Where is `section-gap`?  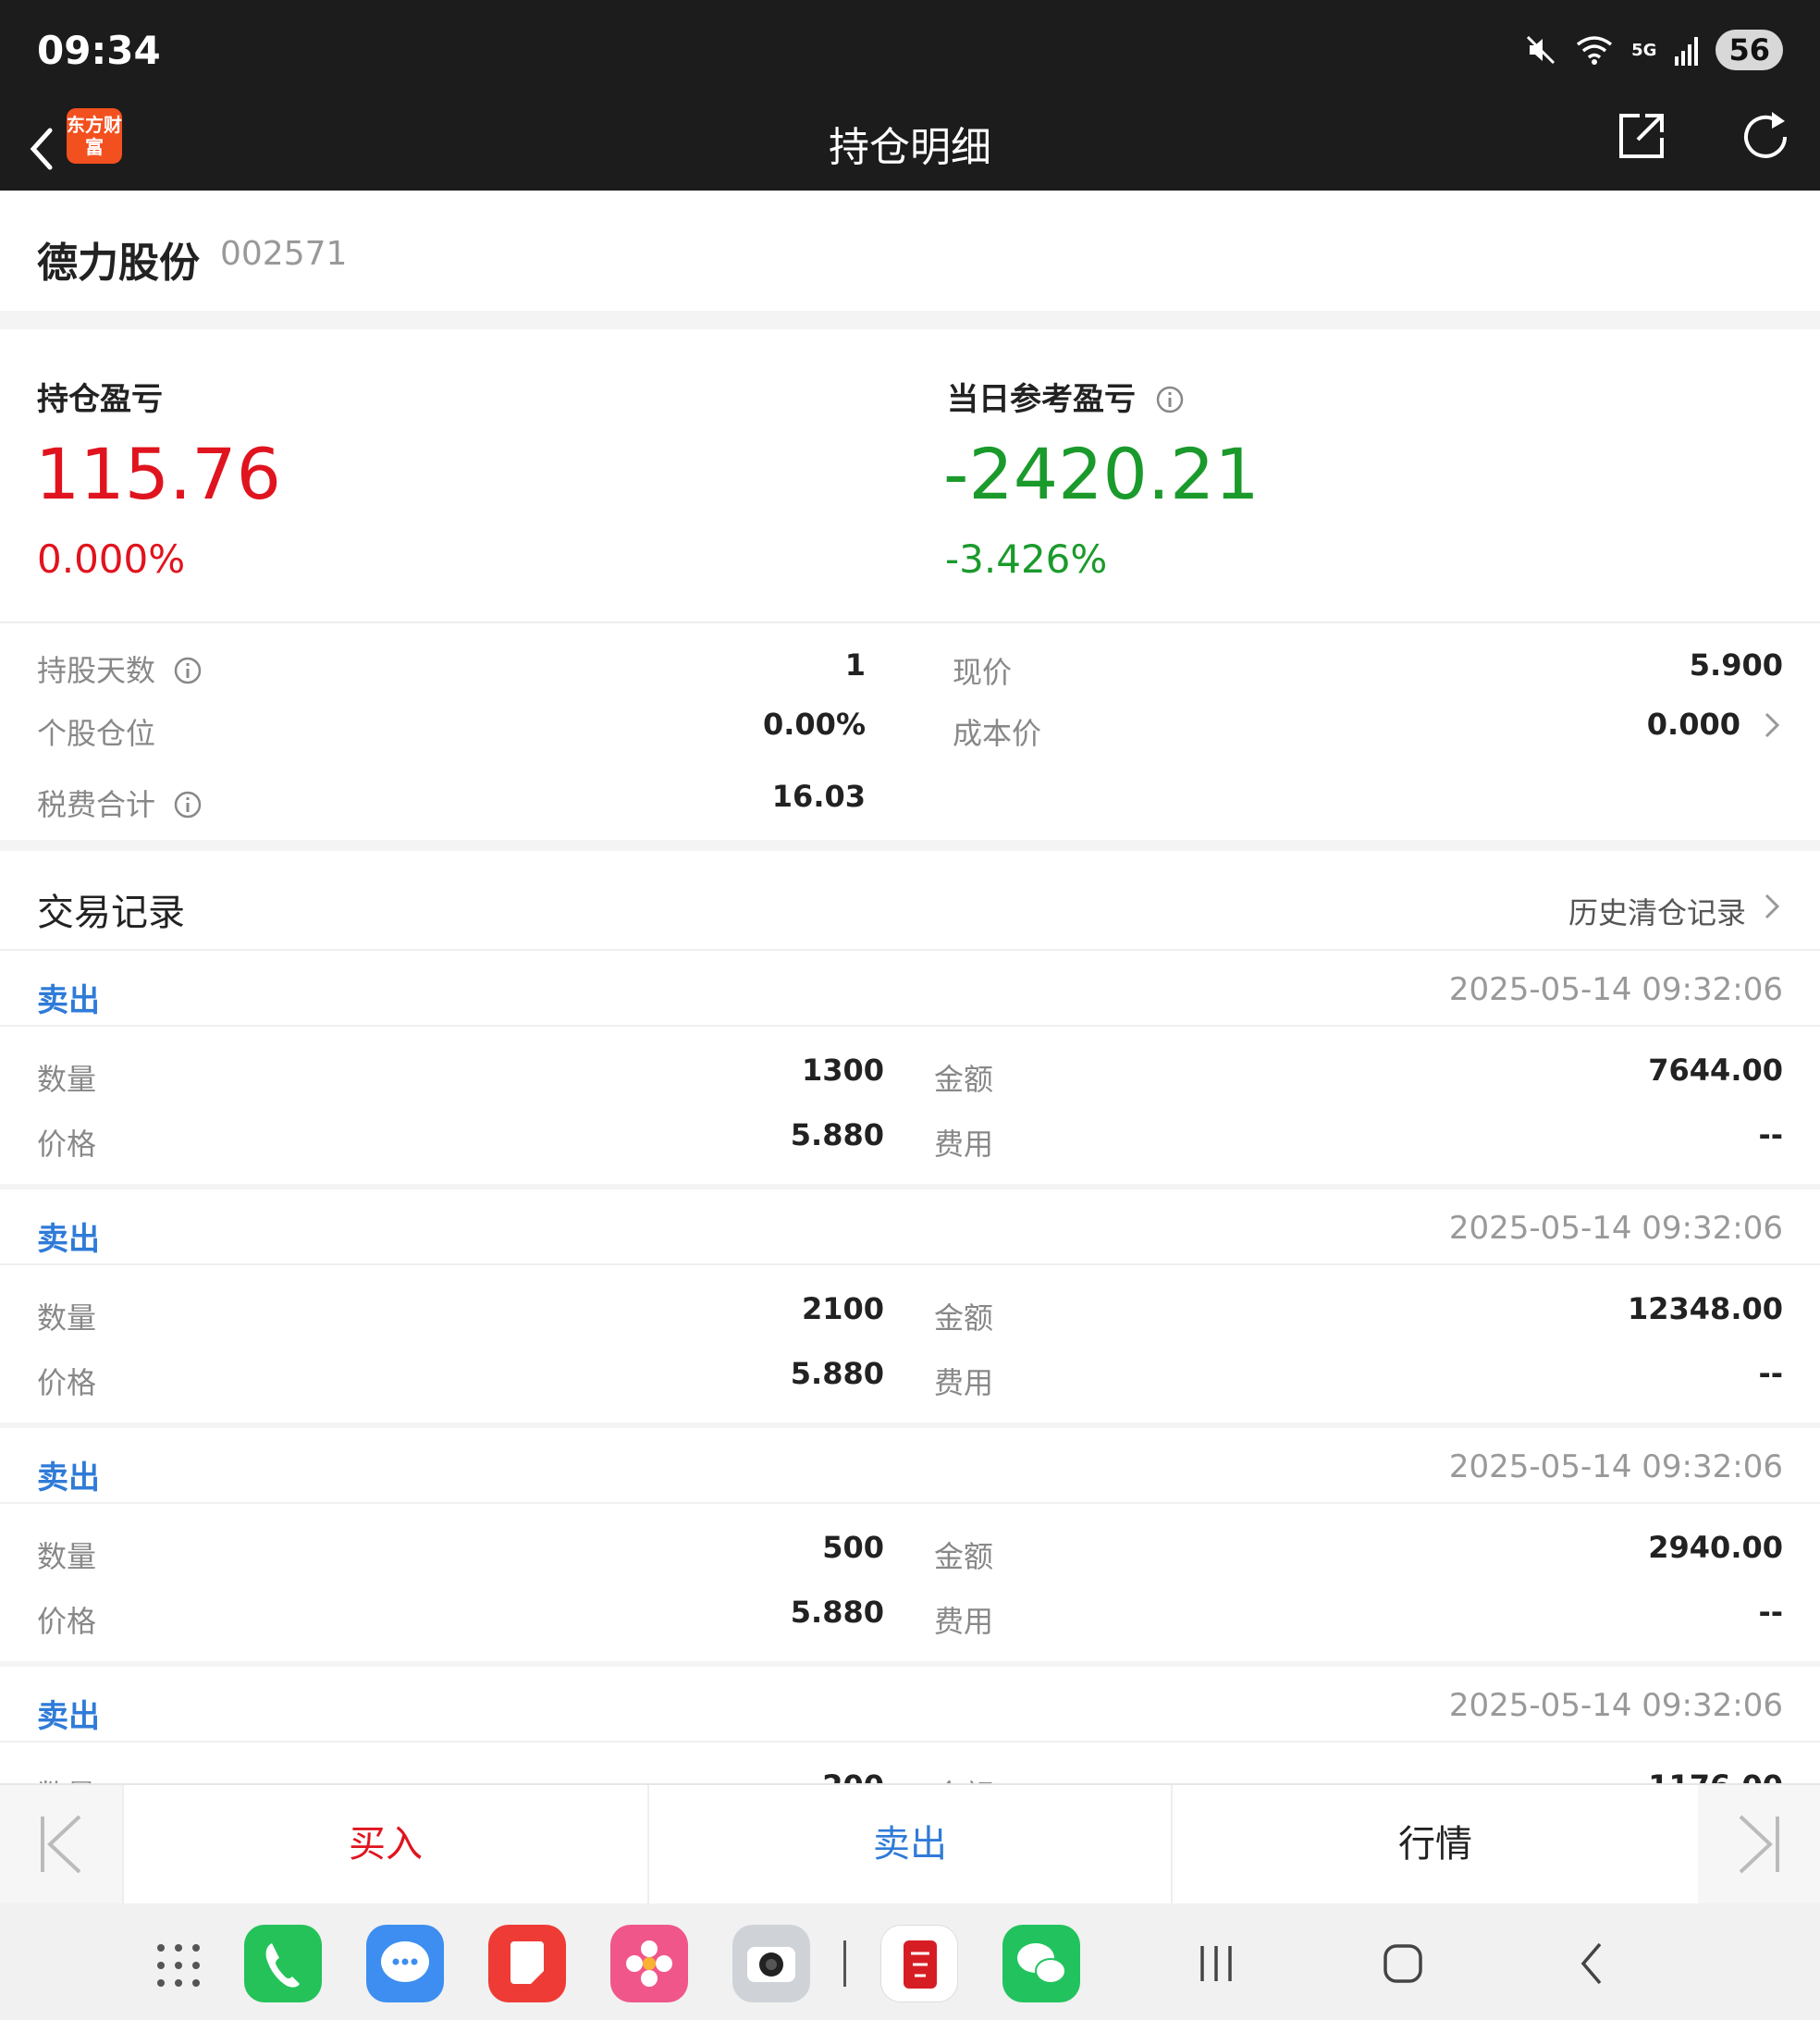
section-gap is located at coordinates (910, 320).